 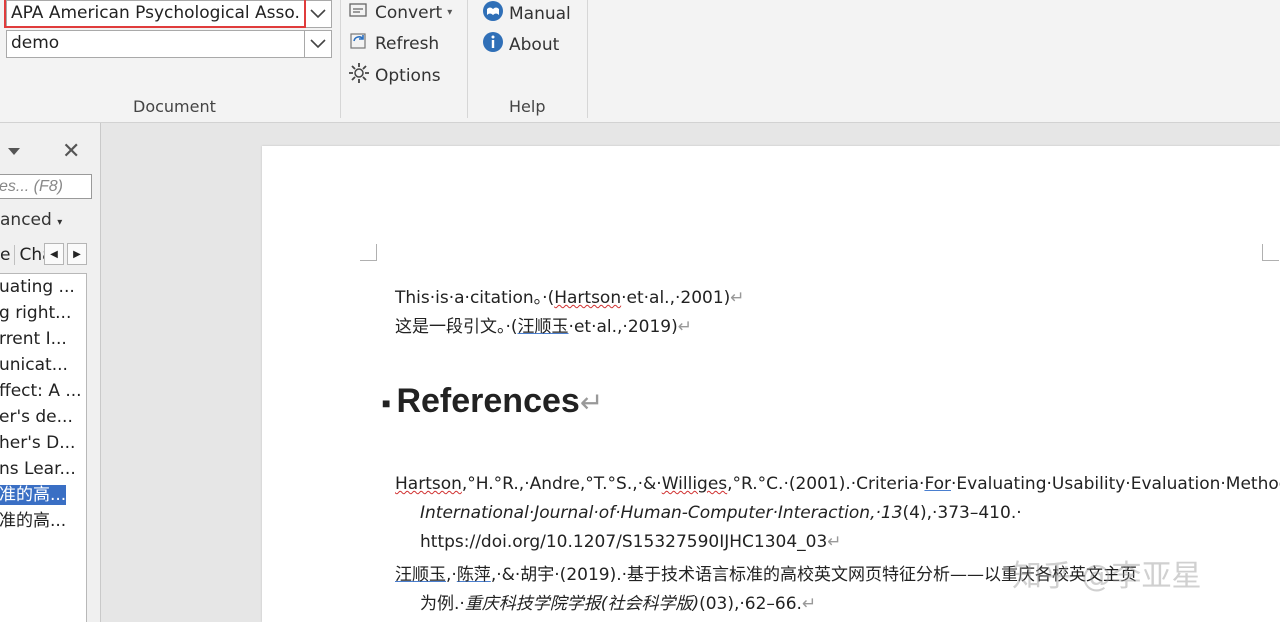 I want to click on help-group-label: Help, so click(x=527, y=106).